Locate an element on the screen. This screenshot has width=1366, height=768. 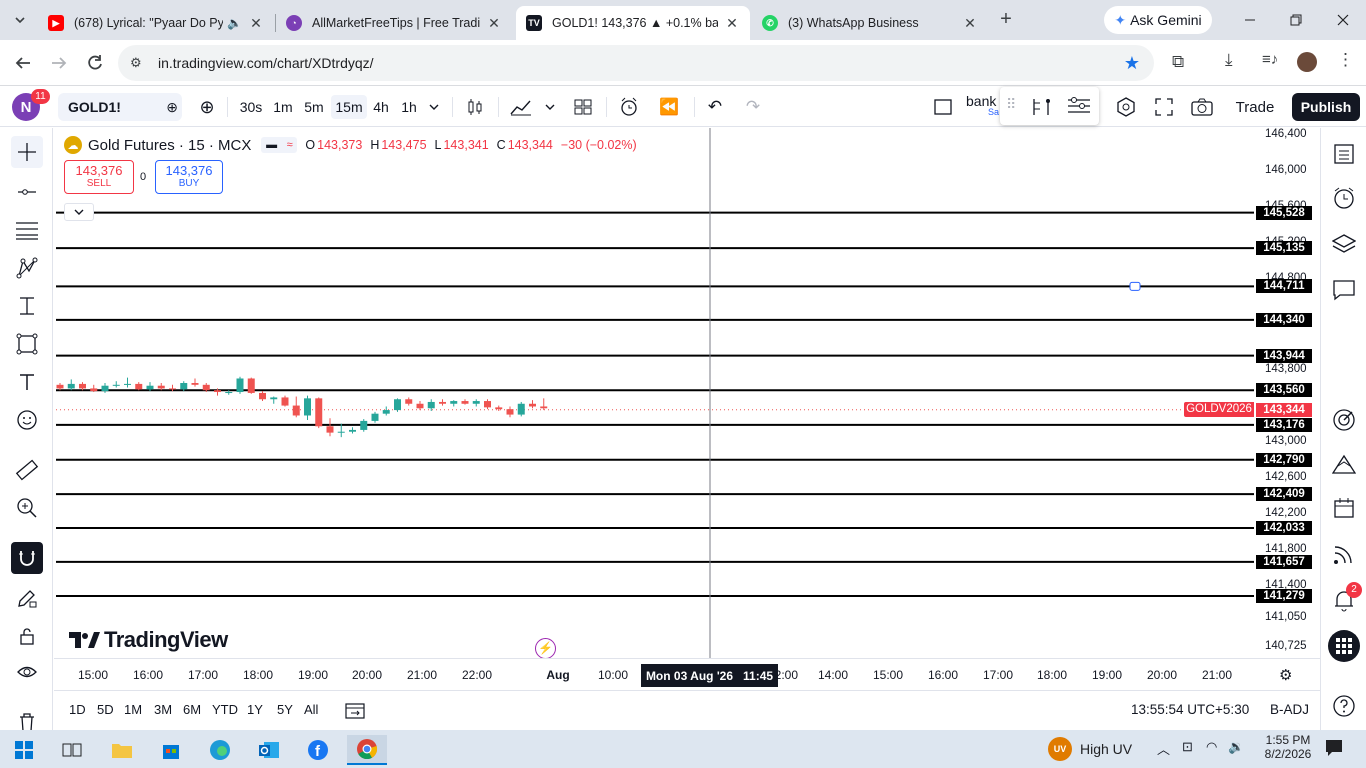
settings-hex-button is located at coordinates (1126, 107).